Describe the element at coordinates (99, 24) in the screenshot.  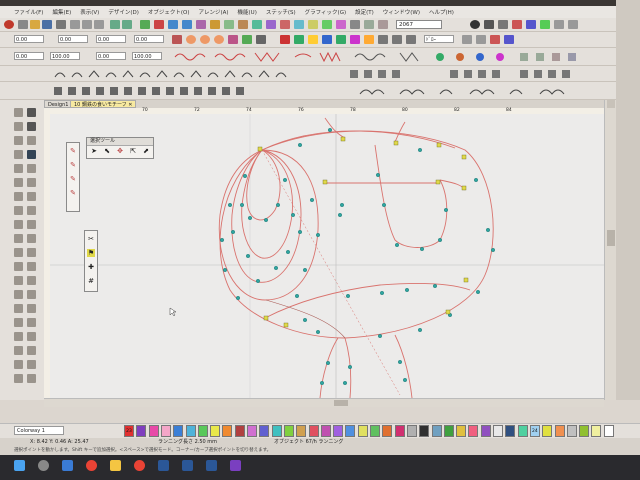
I see `paste-icon` at that location.